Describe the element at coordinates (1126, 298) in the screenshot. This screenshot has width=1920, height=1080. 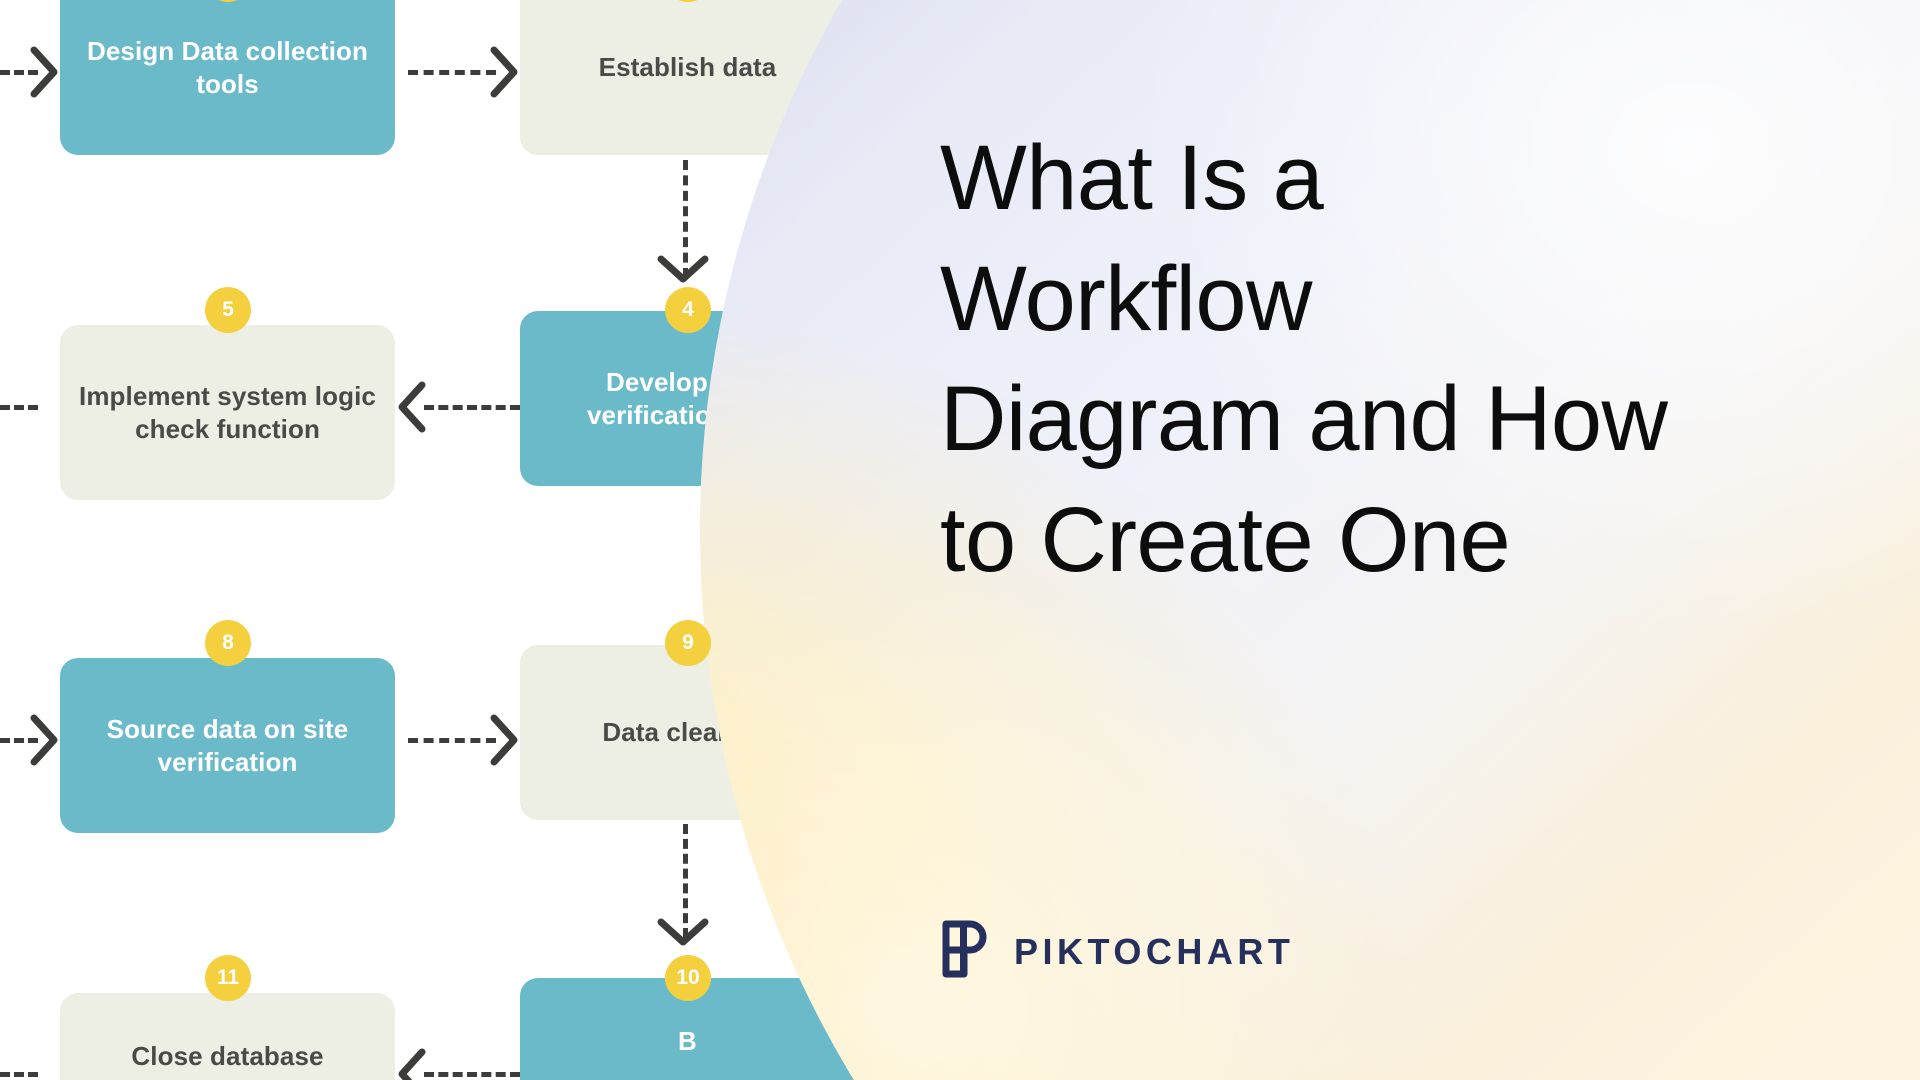
I see `title-line-2: Workflow` at that location.